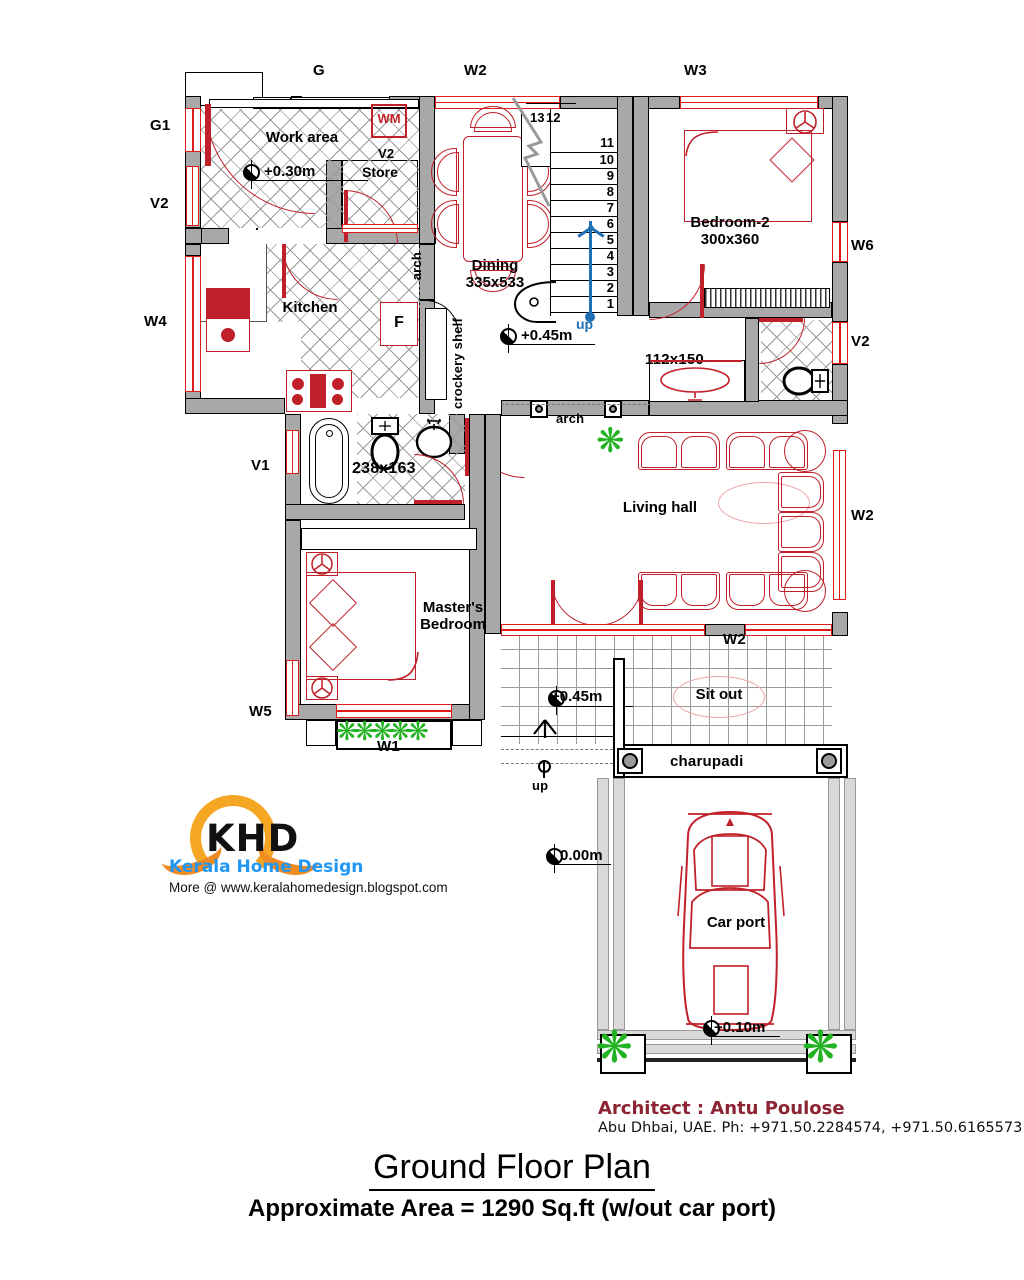 The width and height of the screenshot is (1024, 1280). I want to click on stair-num-4: 4, so click(610, 255).